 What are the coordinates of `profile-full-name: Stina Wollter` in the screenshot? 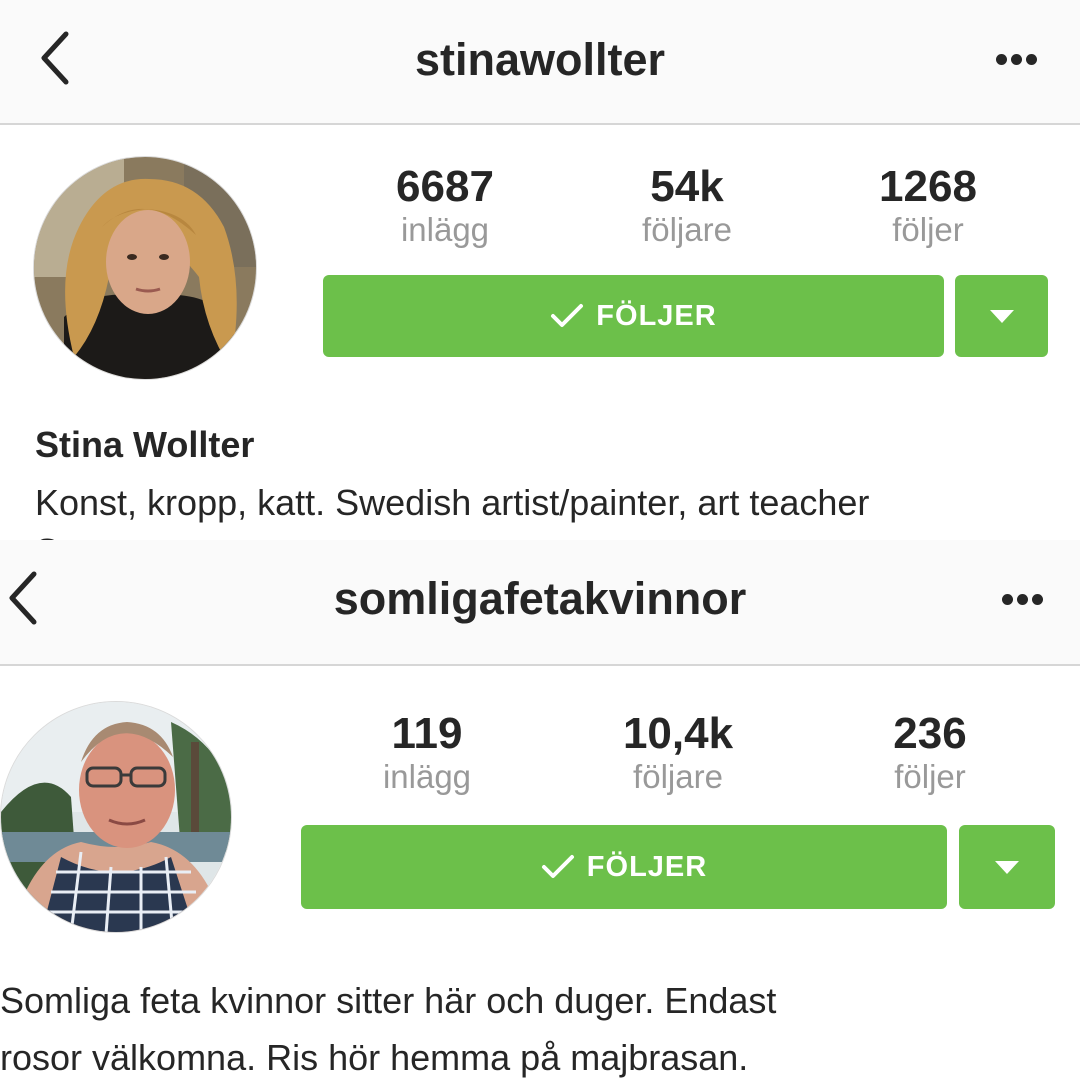 It's located at (145, 444).